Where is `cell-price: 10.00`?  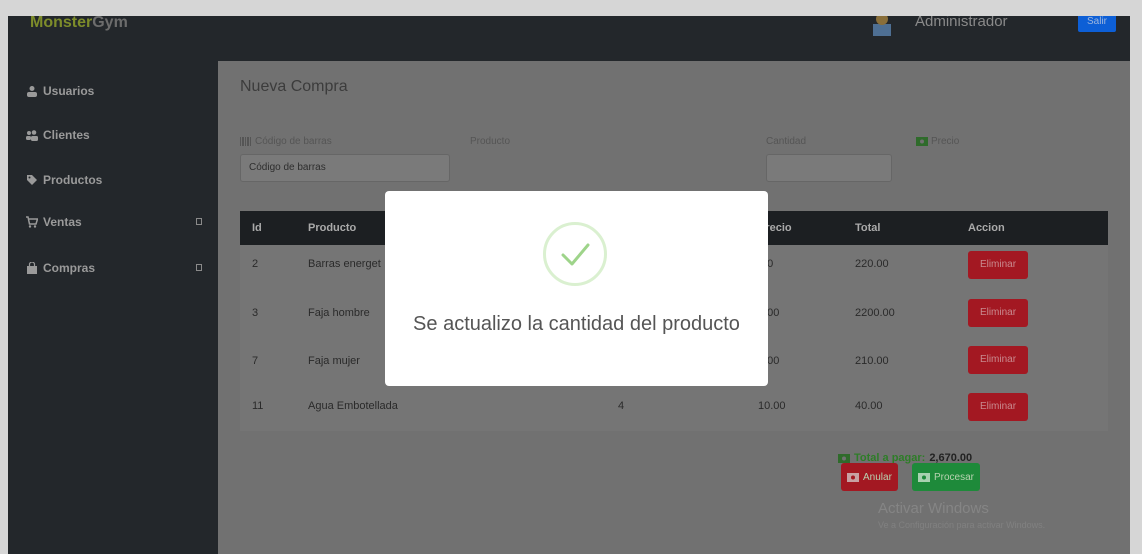 cell-price: 10.00 is located at coordinates (772, 406).